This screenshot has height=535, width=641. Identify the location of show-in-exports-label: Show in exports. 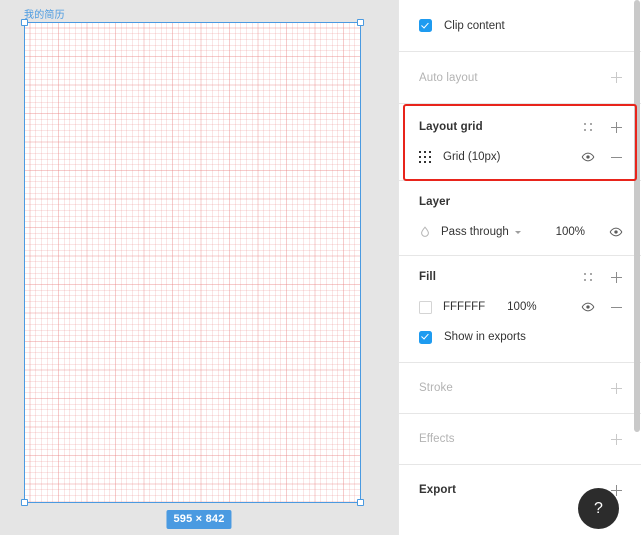
(485, 337).